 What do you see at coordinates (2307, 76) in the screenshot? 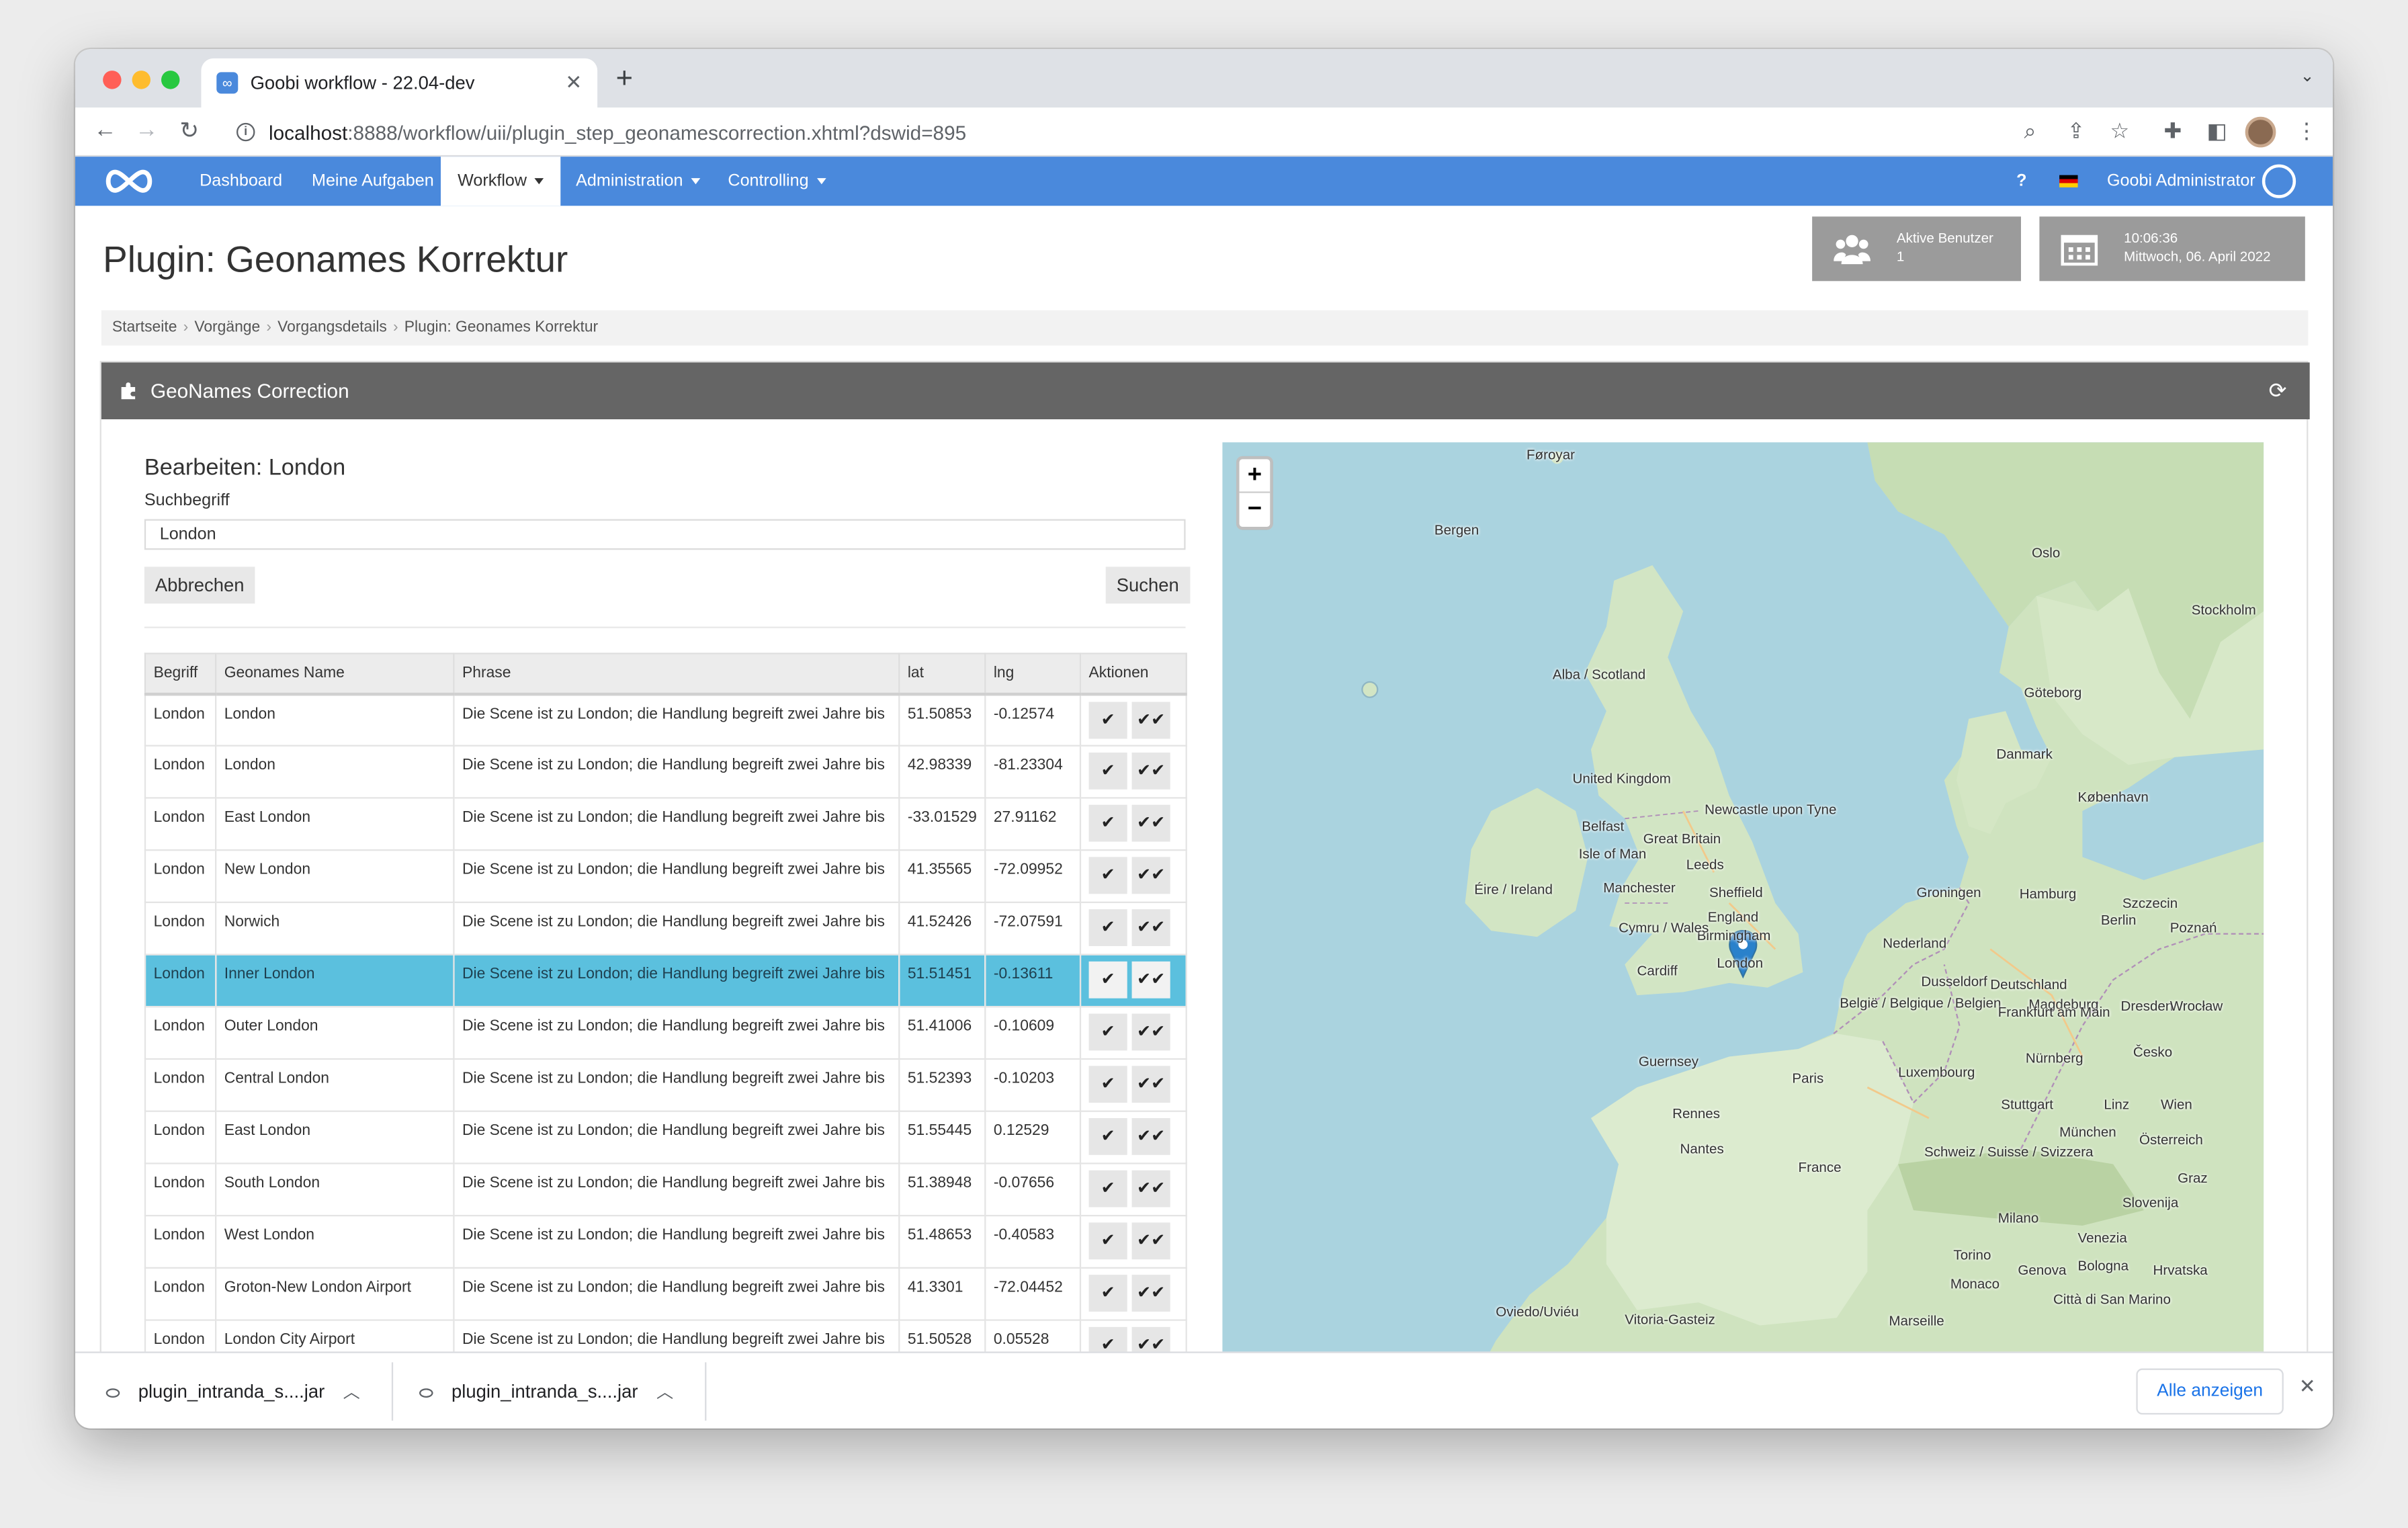
I see `tab-search-chevron-icon: ⌄` at bounding box center [2307, 76].